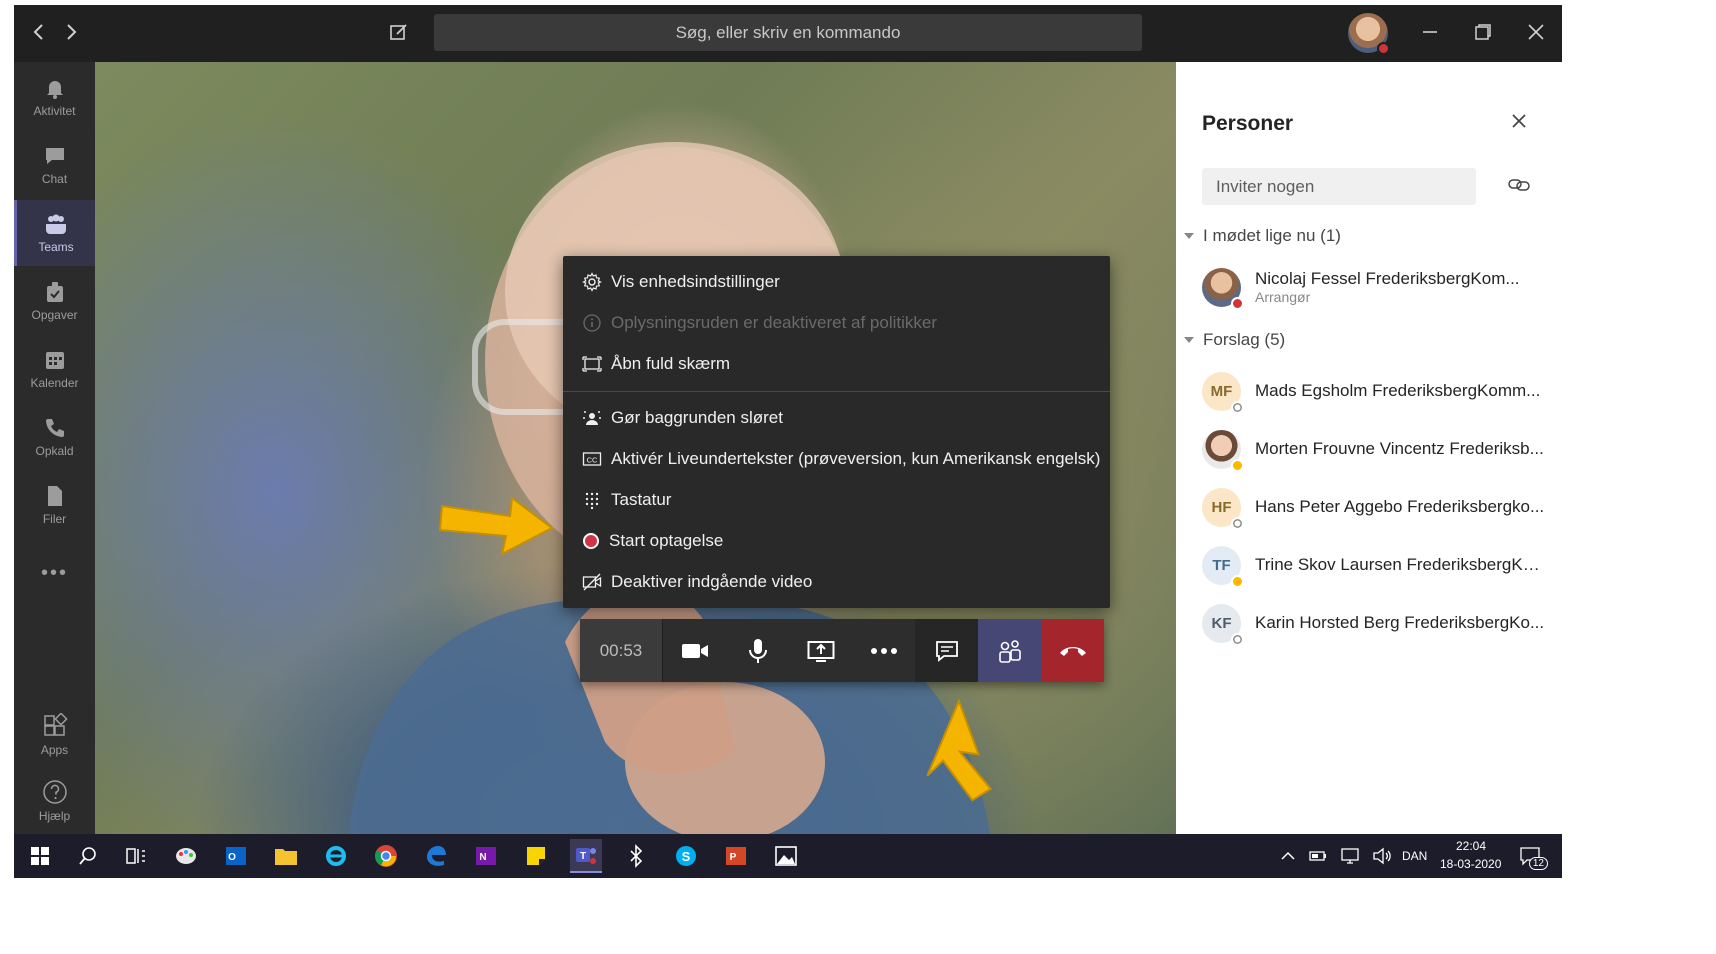 This screenshot has height=954, width=1716. What do you see at coordinates (1234, 340) in the screenshot?
I see `suggestions-section-toggle: Forslag (5)` at bounding box center [1234, 340].